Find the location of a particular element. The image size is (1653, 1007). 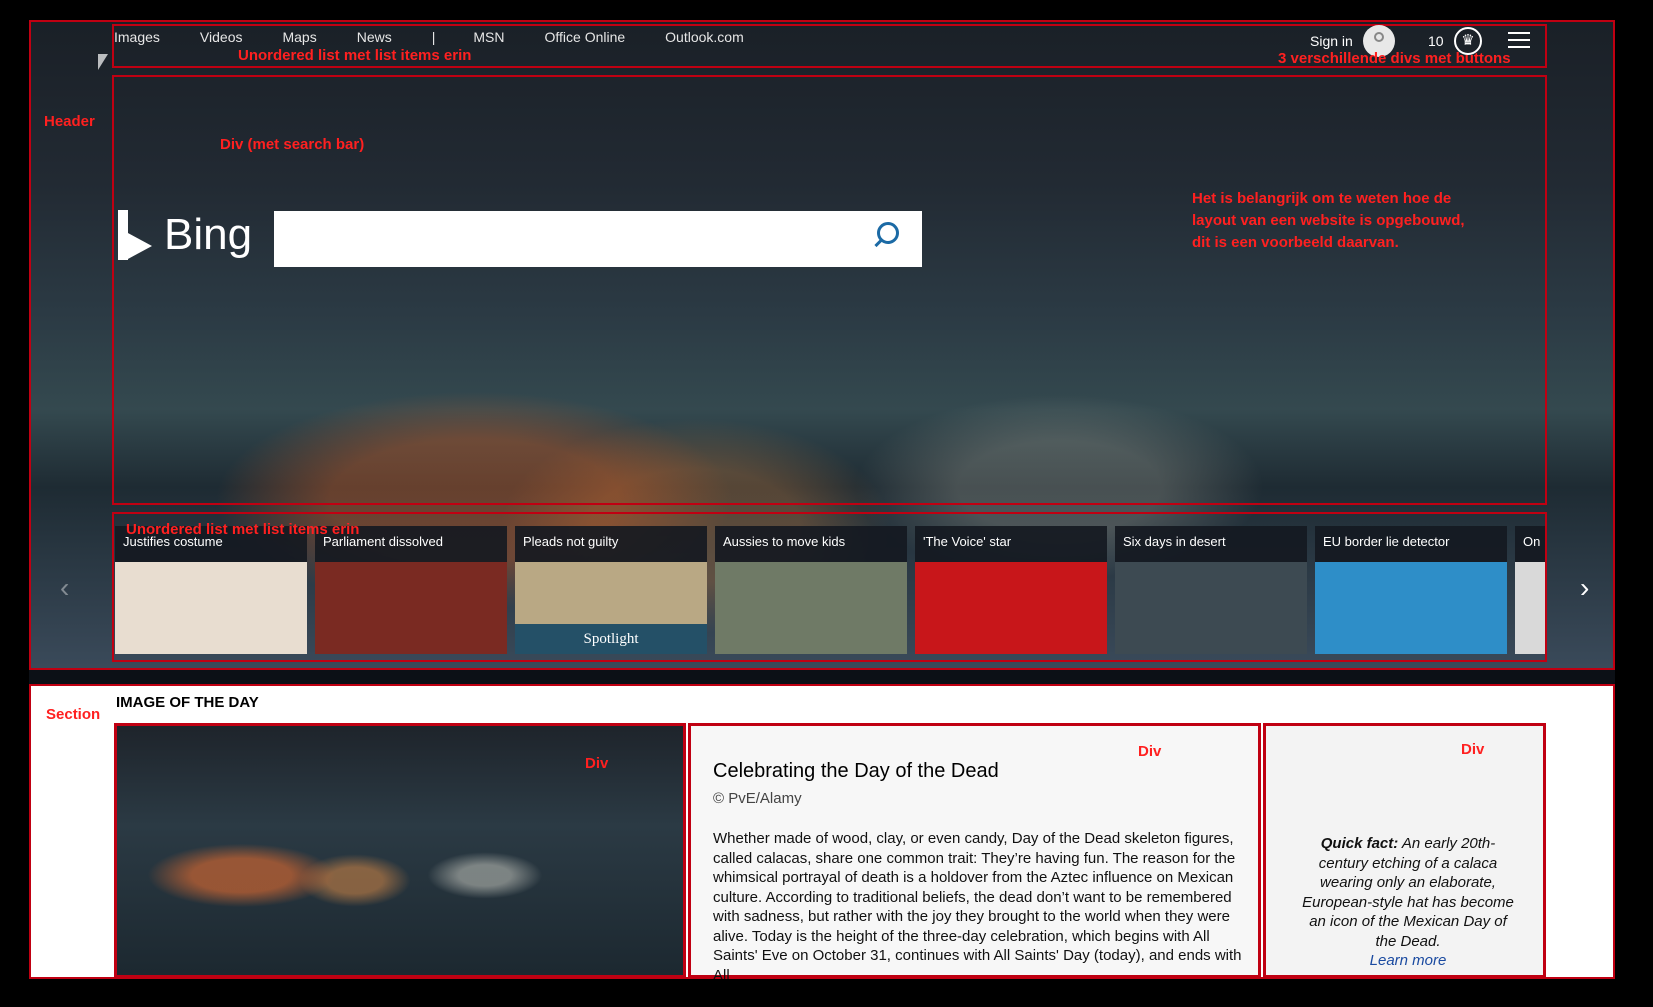

sign-in-link: Sign in is located at coordinates (1331, 41).